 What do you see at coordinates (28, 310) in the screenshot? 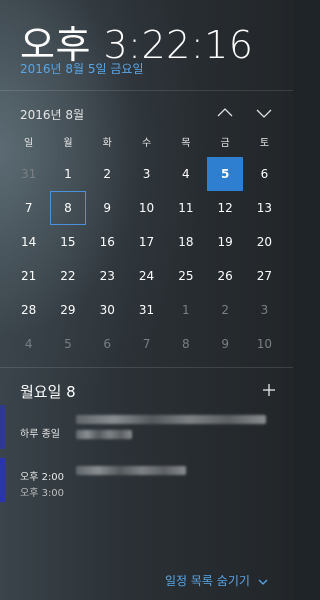
I see `calendar-day: 28` at bounding box center [28, 310].